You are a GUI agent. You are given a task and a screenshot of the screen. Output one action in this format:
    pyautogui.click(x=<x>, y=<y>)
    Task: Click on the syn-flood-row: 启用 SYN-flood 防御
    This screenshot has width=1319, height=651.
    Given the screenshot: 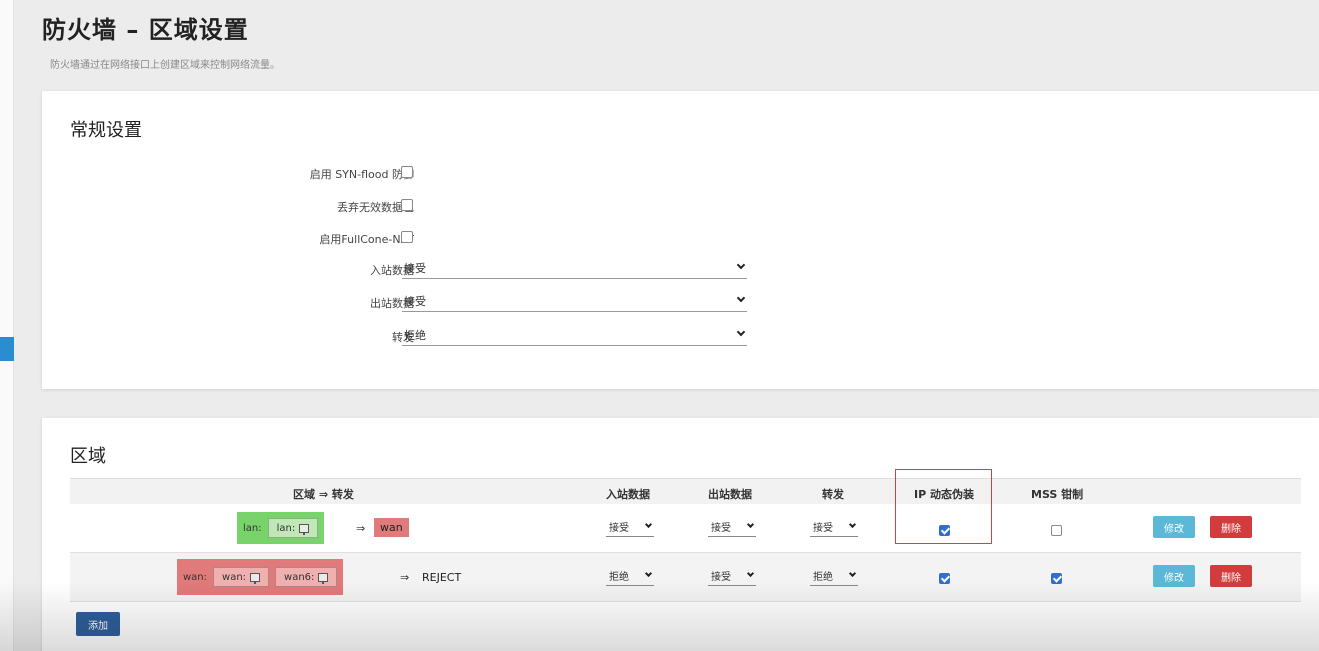 What is the action you would take?
    pyautogui.click(x=422, y=174)
    